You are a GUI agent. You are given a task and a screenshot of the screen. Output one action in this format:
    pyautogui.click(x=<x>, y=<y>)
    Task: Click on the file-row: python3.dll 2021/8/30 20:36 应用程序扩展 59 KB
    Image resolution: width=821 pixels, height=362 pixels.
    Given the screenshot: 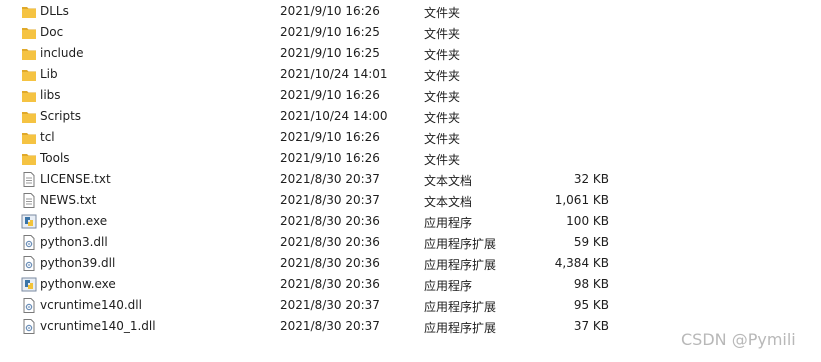 What is the action you would take?
    pyautogui.click(x=350, y=242)
    